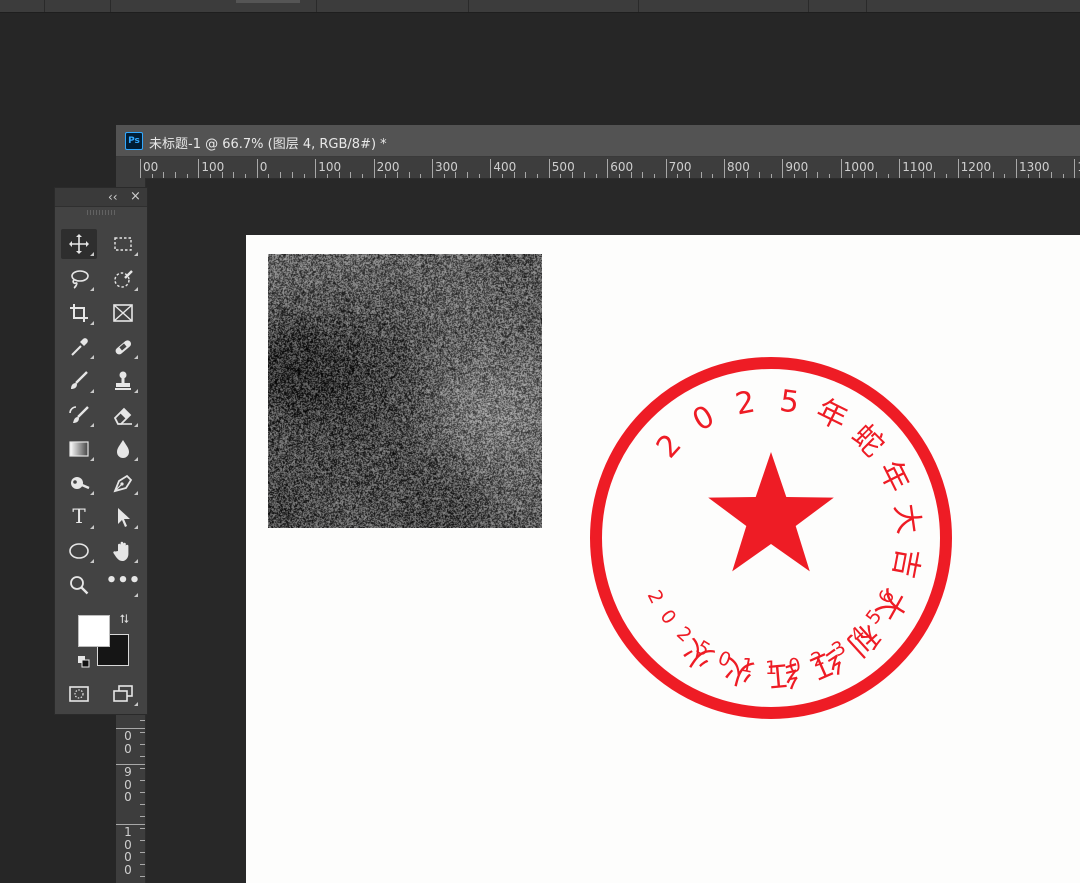 The width and height of the screenshot is (1080, 883). What do you see at coordinates (101, 197) in the screenshot?
I see `tools-panel-header: ‹‹ ×` at bounding box center [101, 197].